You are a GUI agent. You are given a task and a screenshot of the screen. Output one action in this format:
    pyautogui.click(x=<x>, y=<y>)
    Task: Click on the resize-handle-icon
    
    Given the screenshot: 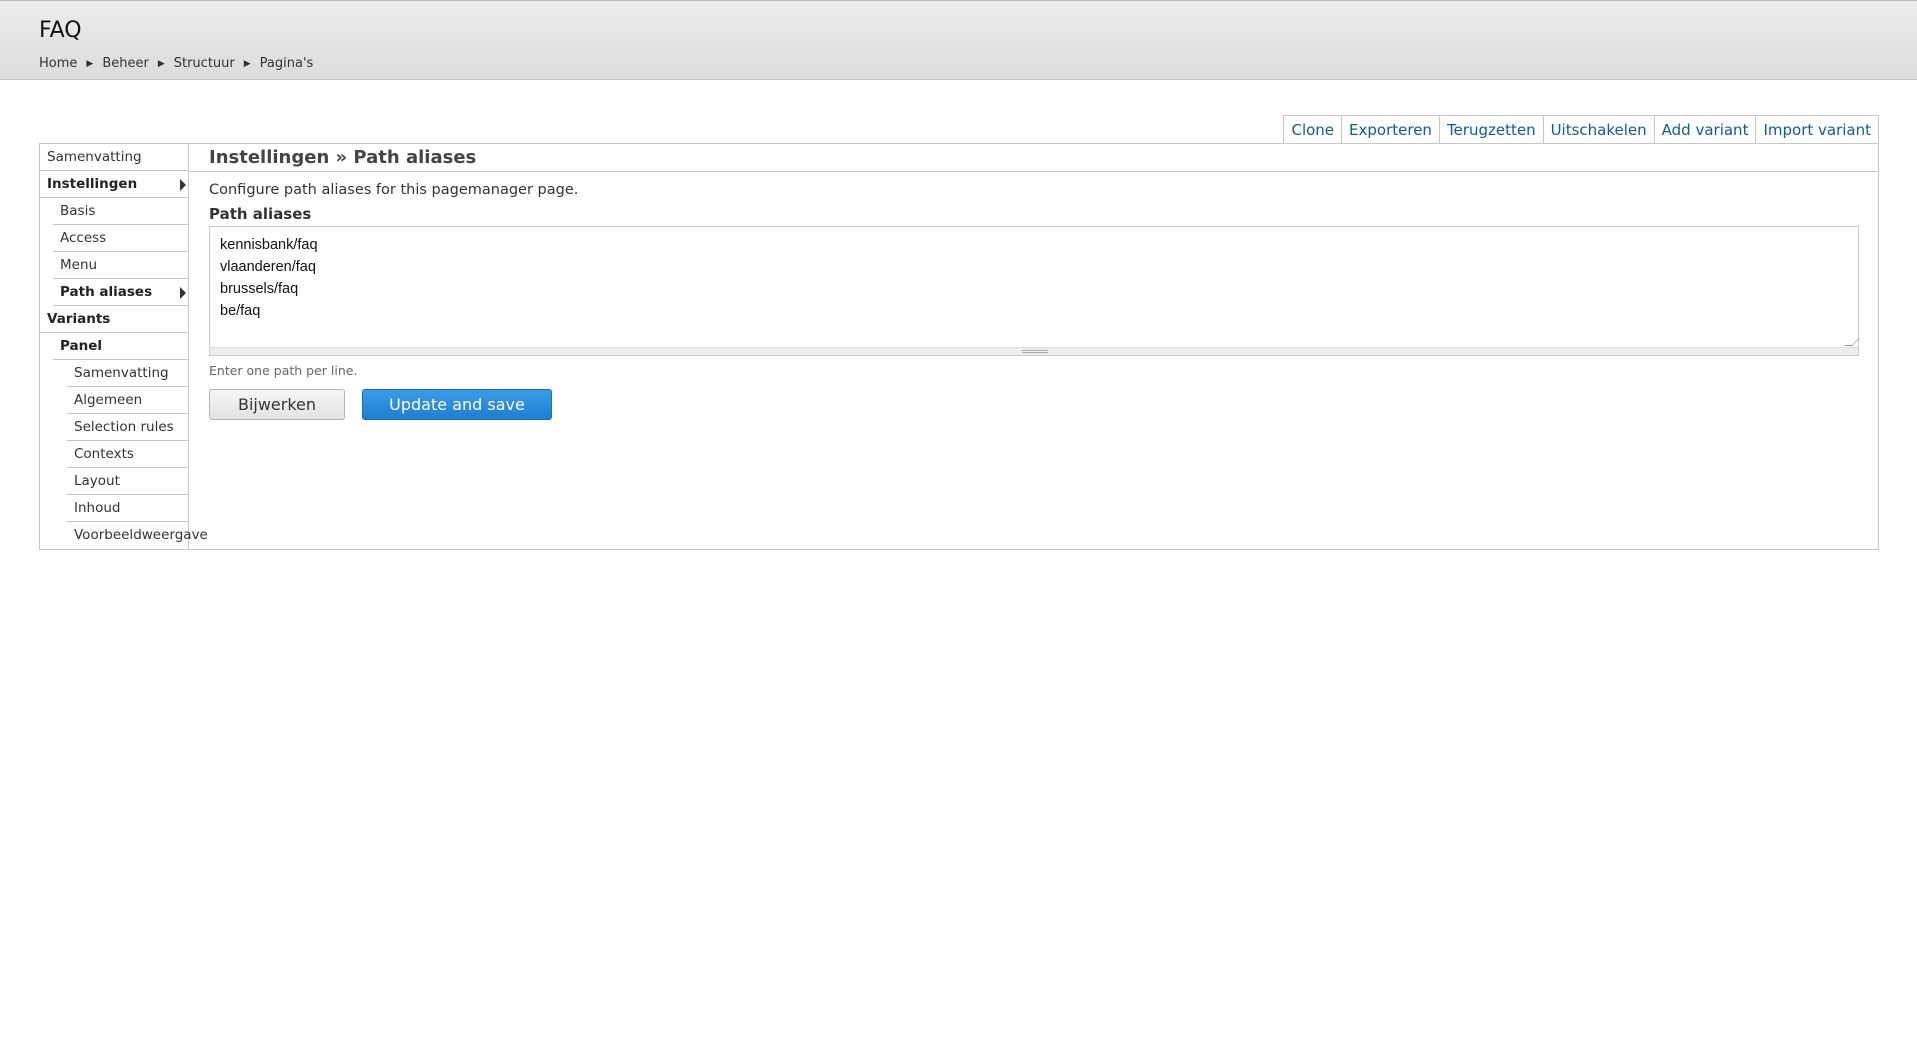 What is the action you would take?
    pyautogui.click(x=1852, y=342)
    